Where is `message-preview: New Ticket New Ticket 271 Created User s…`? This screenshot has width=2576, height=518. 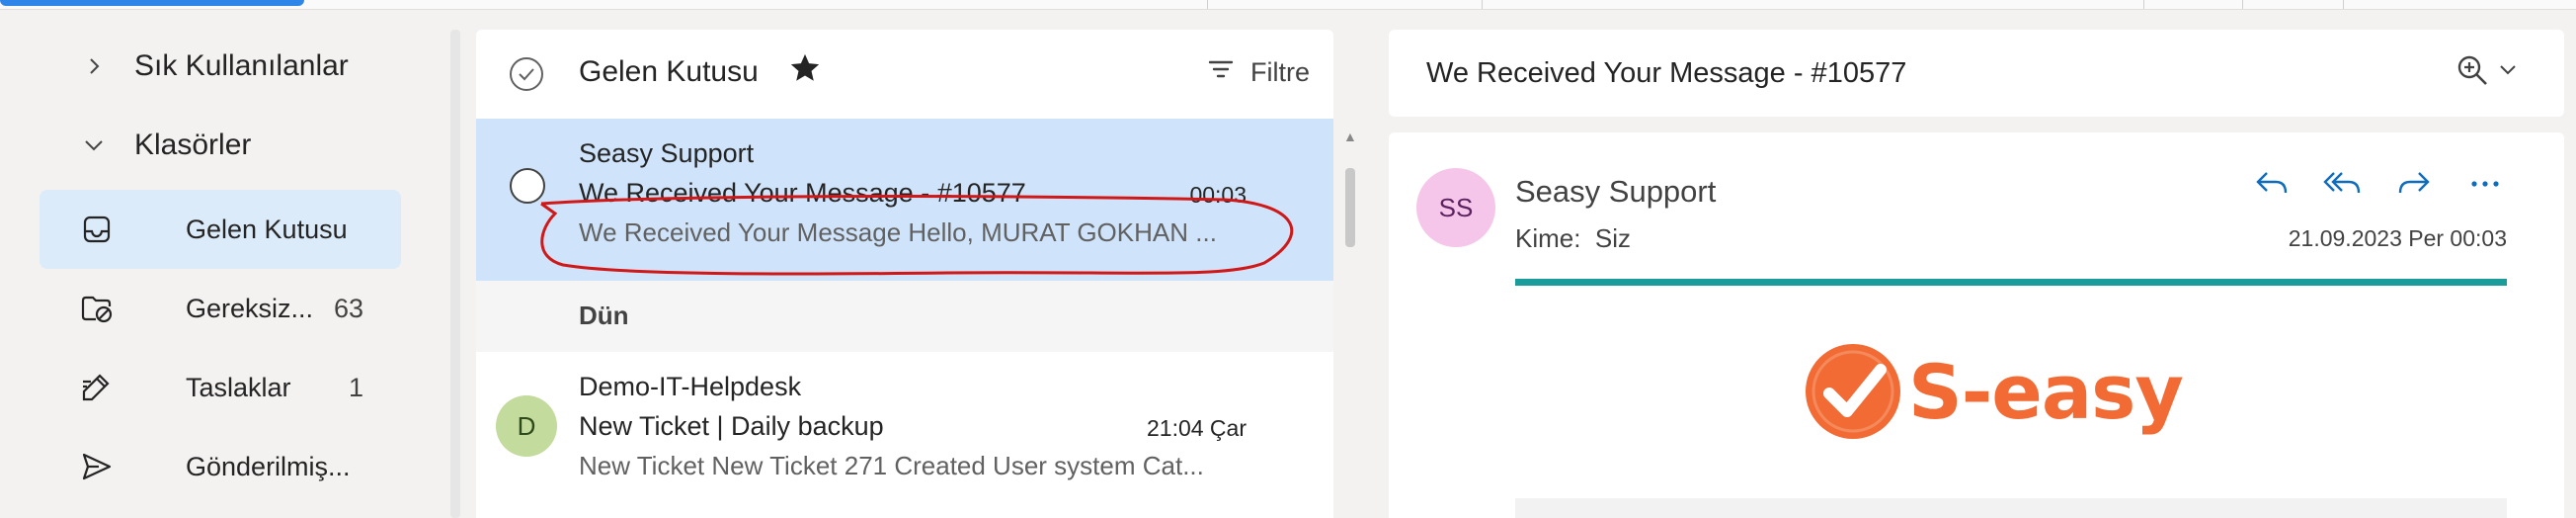
message-preview: New Ticket New Ticket 271 Created User s… is located at coordinates (891, 465).